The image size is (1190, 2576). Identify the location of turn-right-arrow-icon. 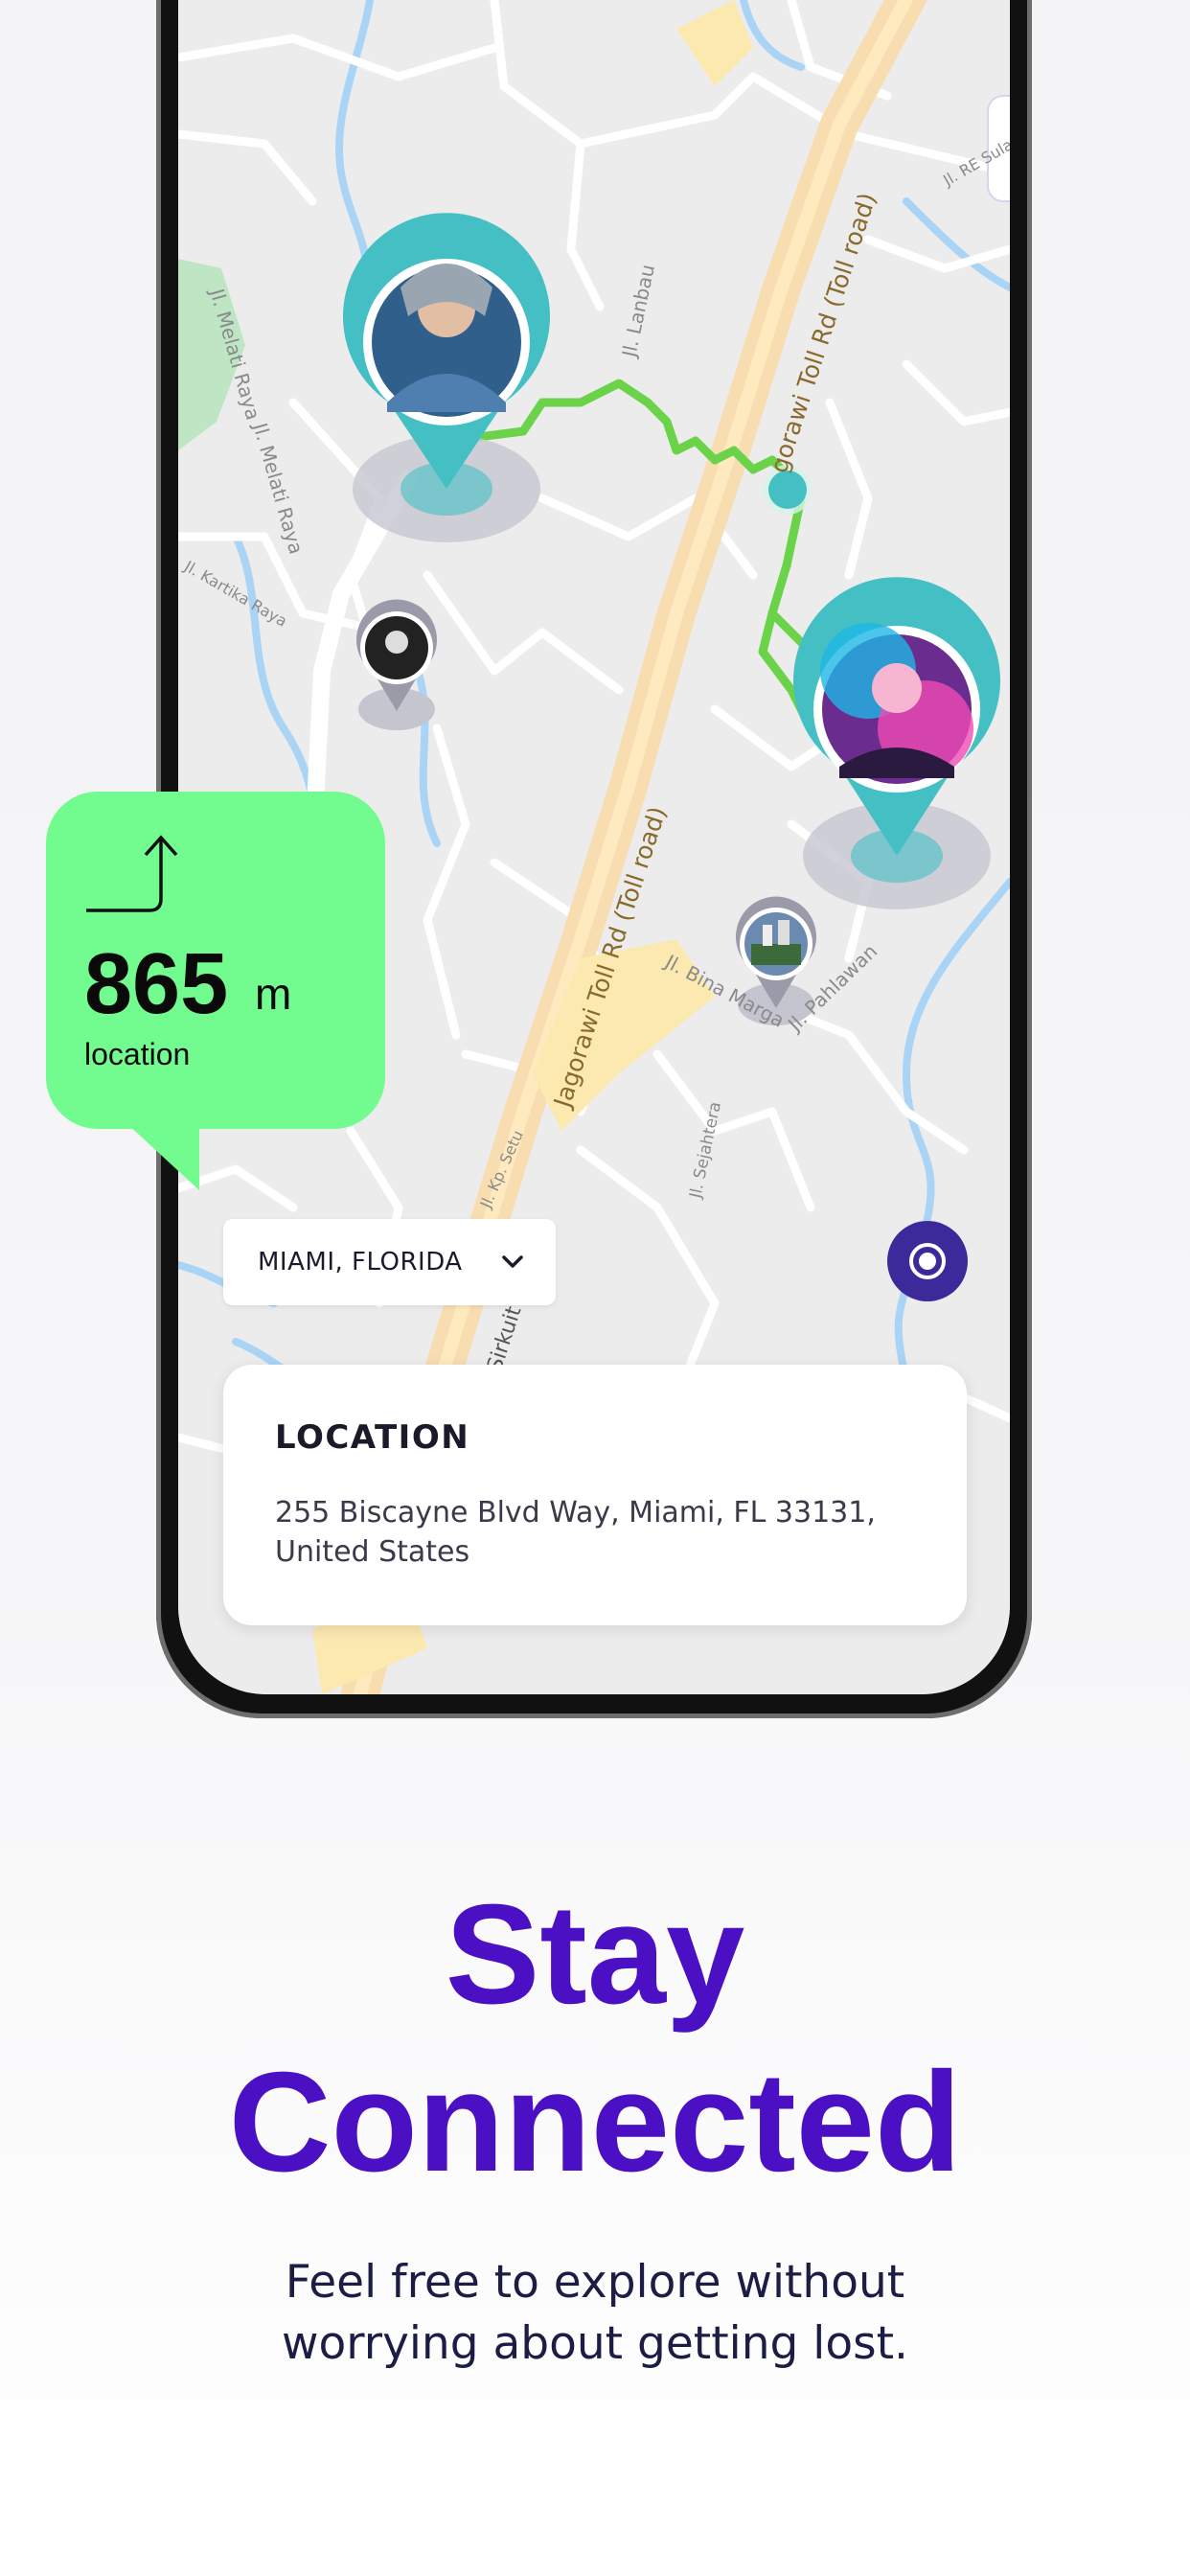
(132, 874).